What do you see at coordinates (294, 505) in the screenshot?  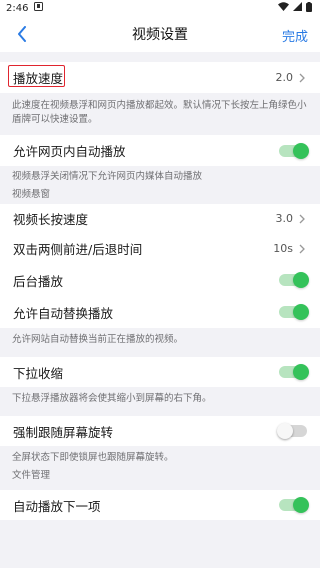 I see `auto-next-toggle` at bounding box center [294, 505].